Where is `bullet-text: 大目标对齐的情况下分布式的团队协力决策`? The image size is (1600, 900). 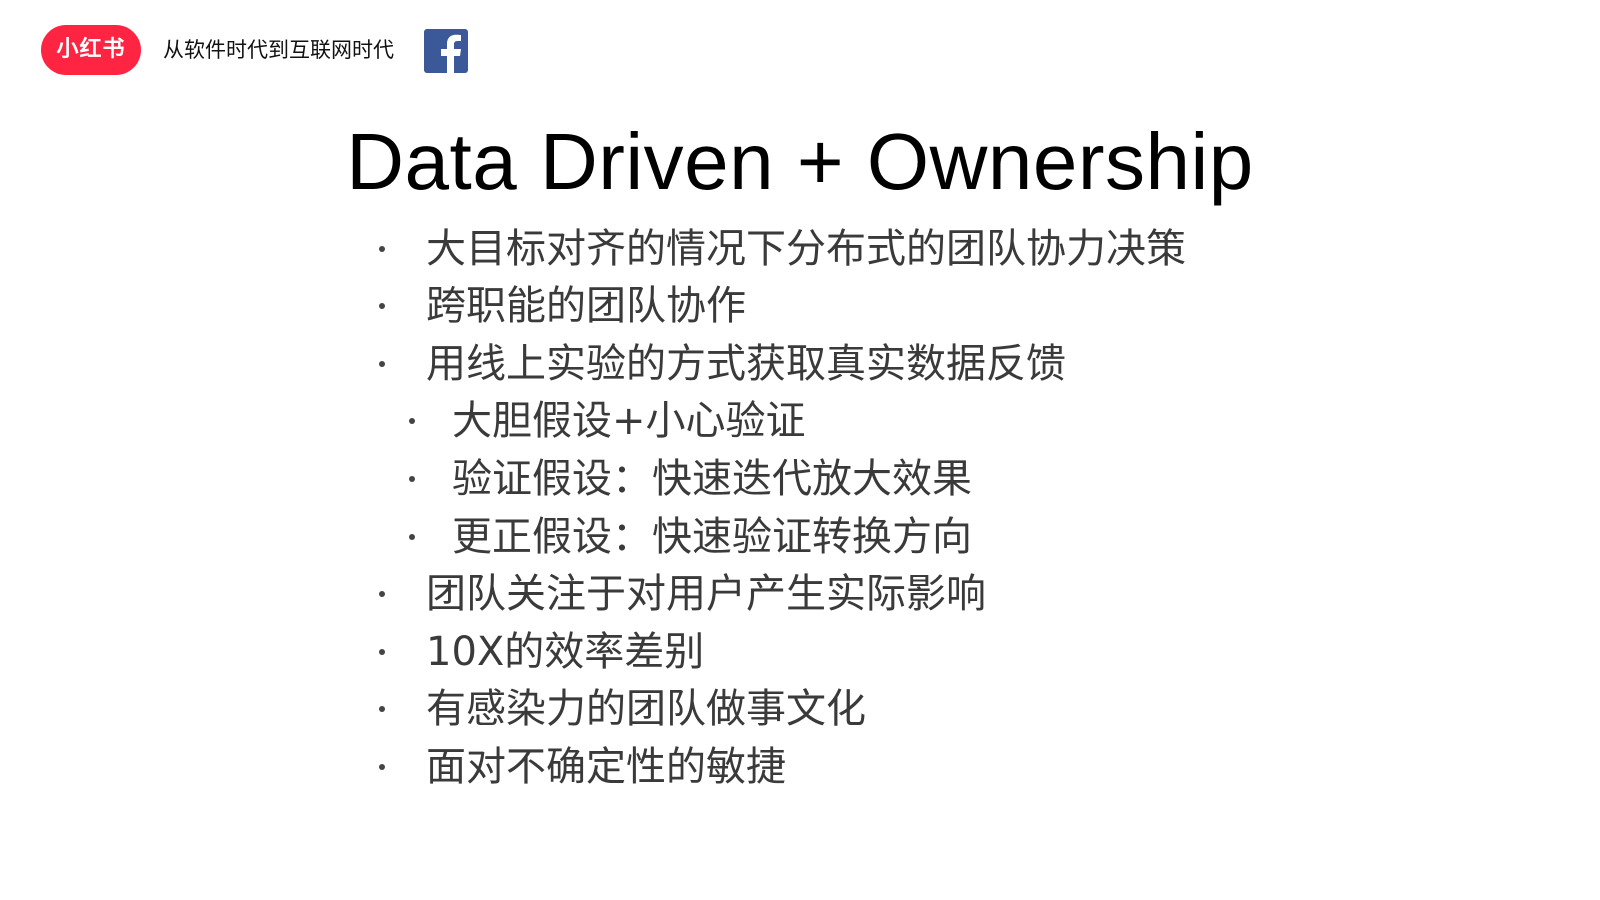
bullet-text: 大目标对齐的情况下分布式的团队协力决策 is located at coordinates (806, 249).